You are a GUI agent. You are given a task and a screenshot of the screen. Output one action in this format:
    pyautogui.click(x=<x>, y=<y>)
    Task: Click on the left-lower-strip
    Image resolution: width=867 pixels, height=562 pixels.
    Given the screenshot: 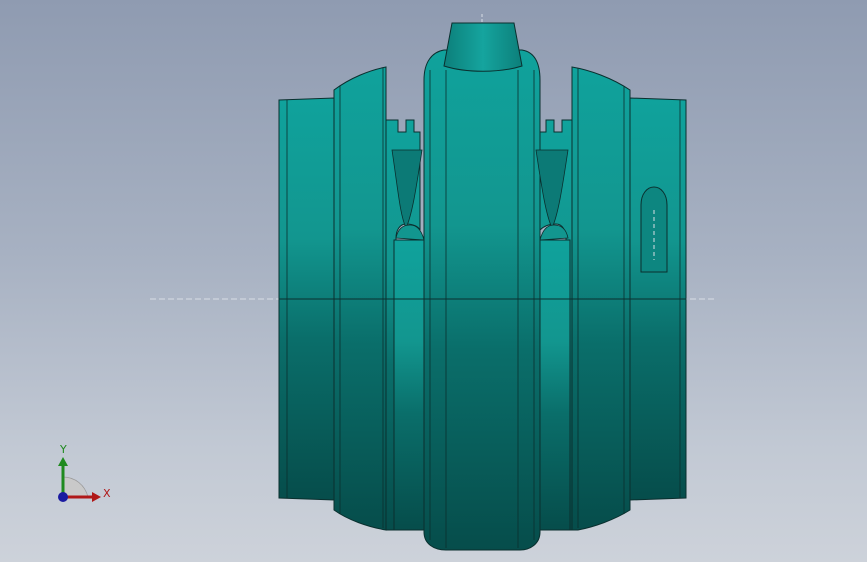 What is the action you would take?
    pyautogui.click(x=409, y=385)
    